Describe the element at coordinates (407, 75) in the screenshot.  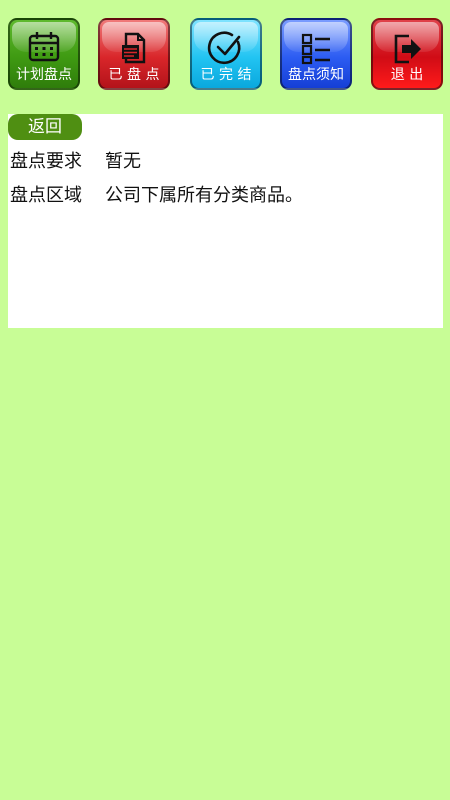
I see `exit-label: 退 出` at that location.